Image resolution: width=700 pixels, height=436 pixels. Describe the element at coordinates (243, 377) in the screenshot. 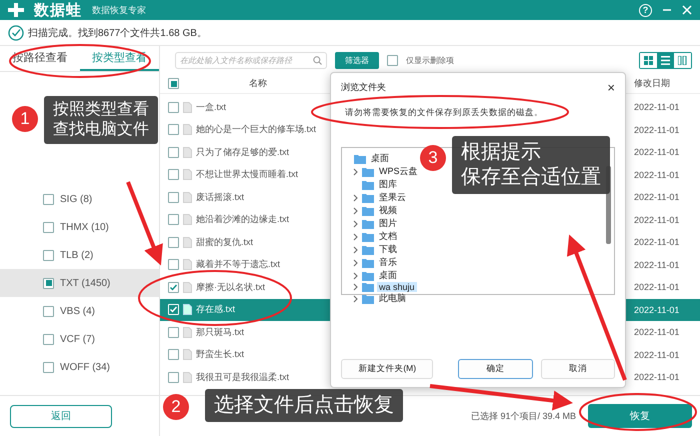

I see `file-name: 我很丑可是我很温柔.txt` at that location.